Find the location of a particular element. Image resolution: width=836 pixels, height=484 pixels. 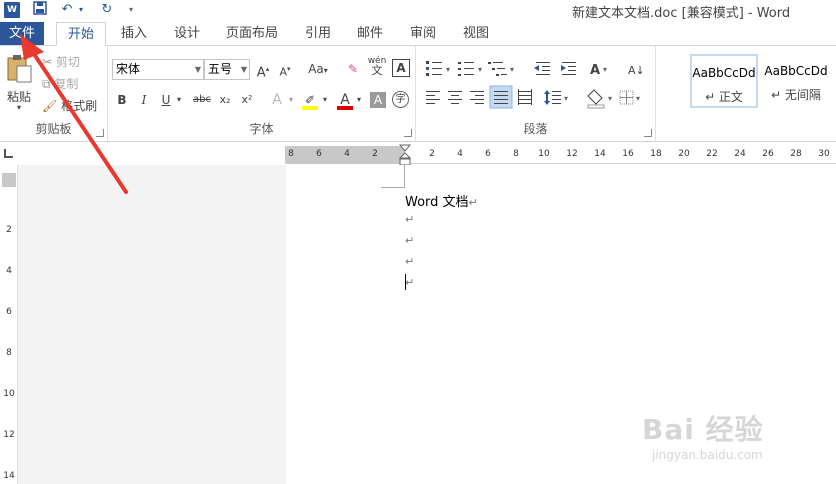

character-border-button: A is located at coordinates (401, 68).